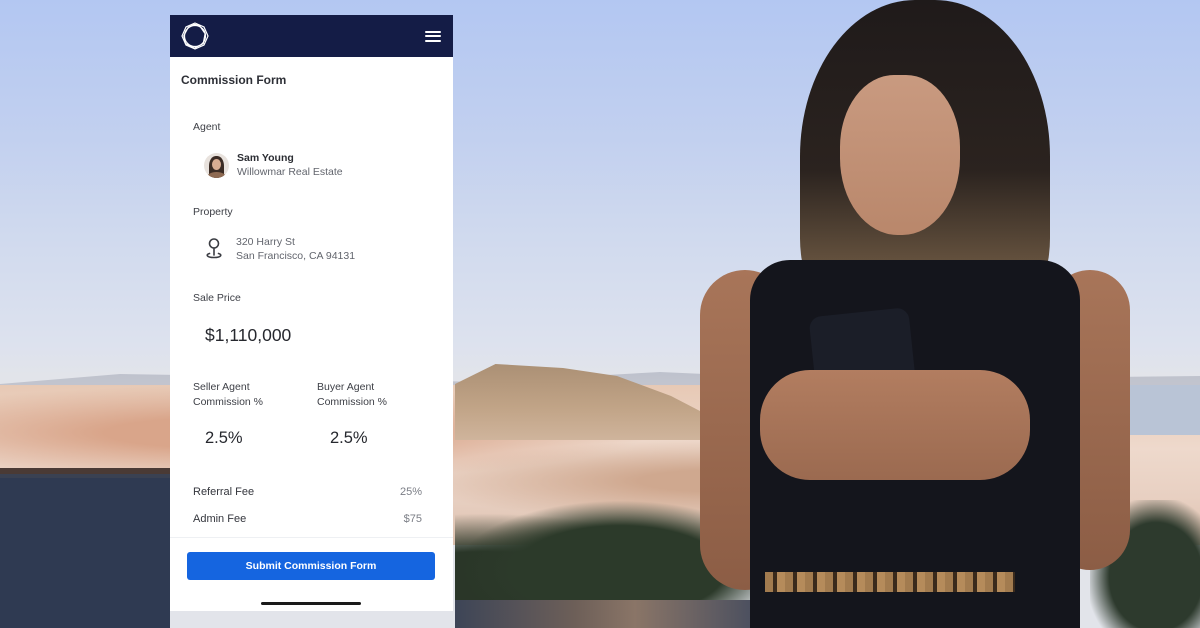  What do you see at coordinates (410, 492) in the screenshot?
I see `referral-fee-value: 25%` at bounding box center [410, 492].